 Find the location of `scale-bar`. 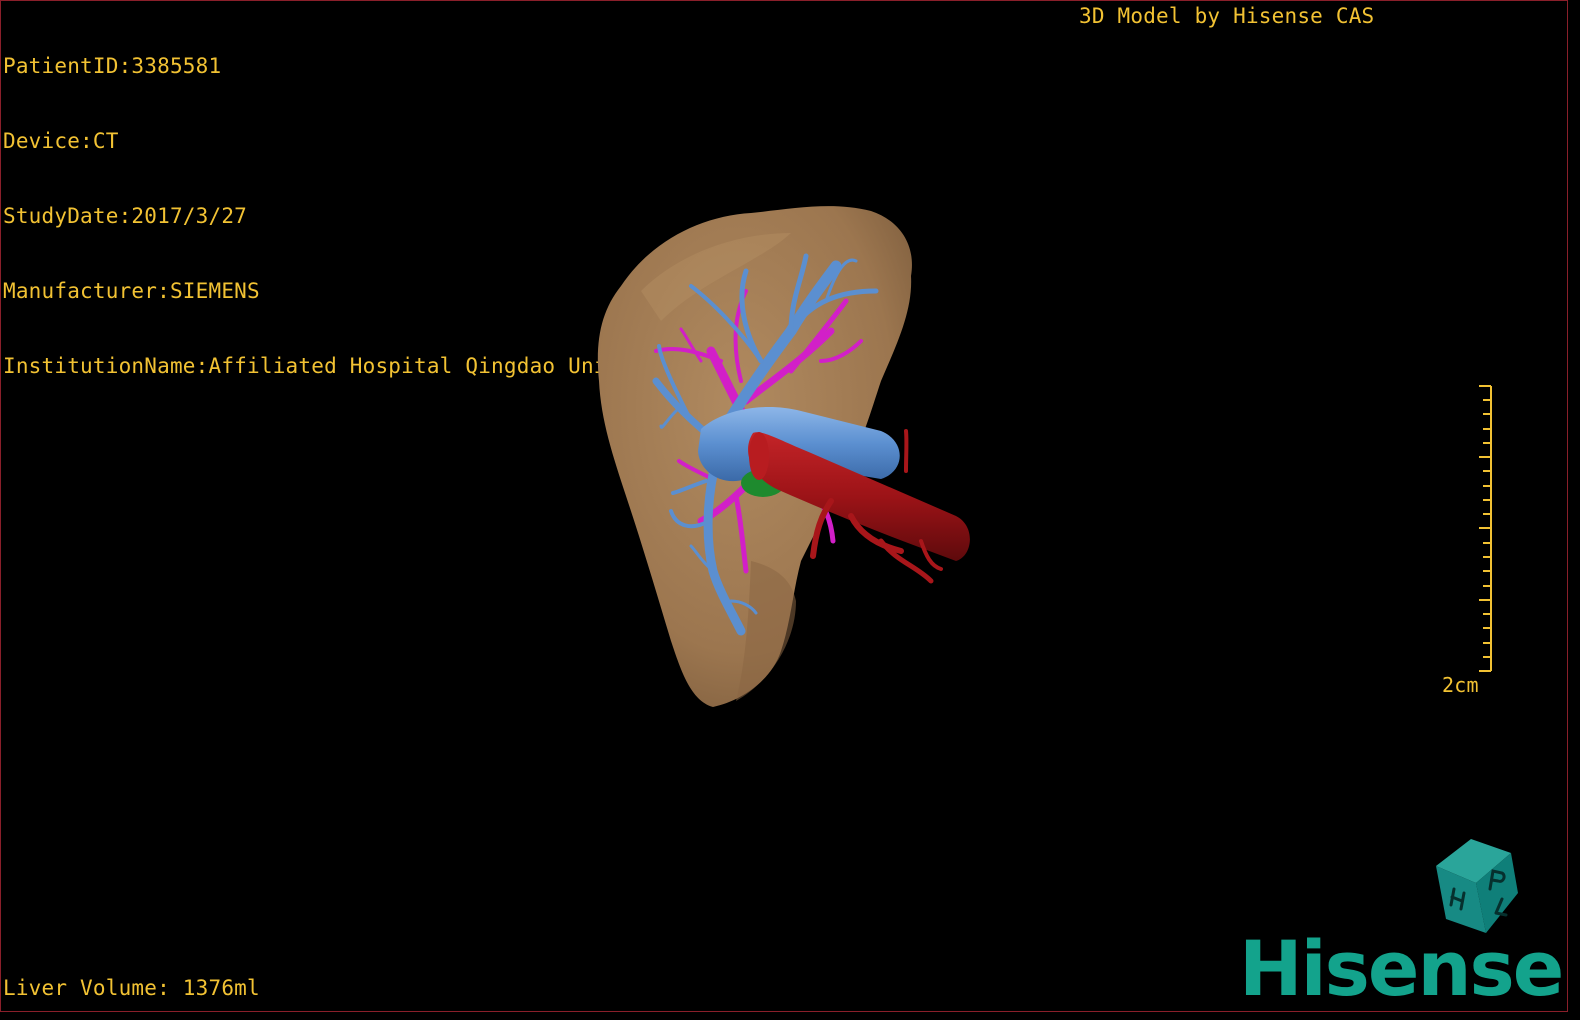

scale-bar is located at coordinates (1485, 528).